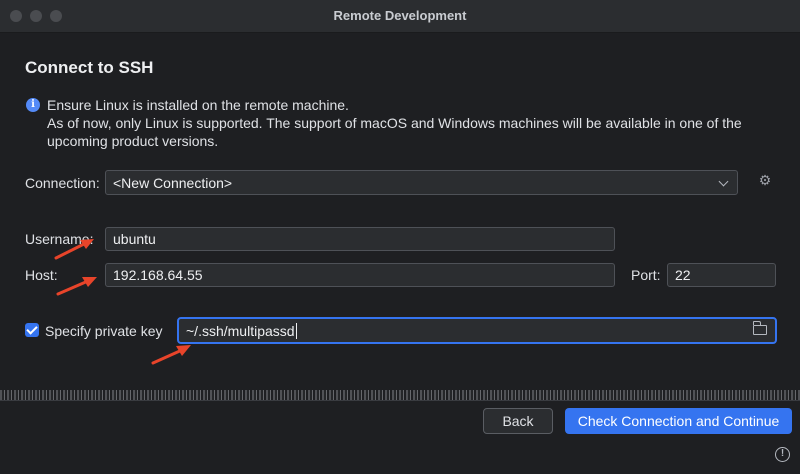 The height and width of the screenshot is (474, 800). Describe the element at coordinates (765, 180) in the screenshot. I see `gear-icon: ⚙` at that location.